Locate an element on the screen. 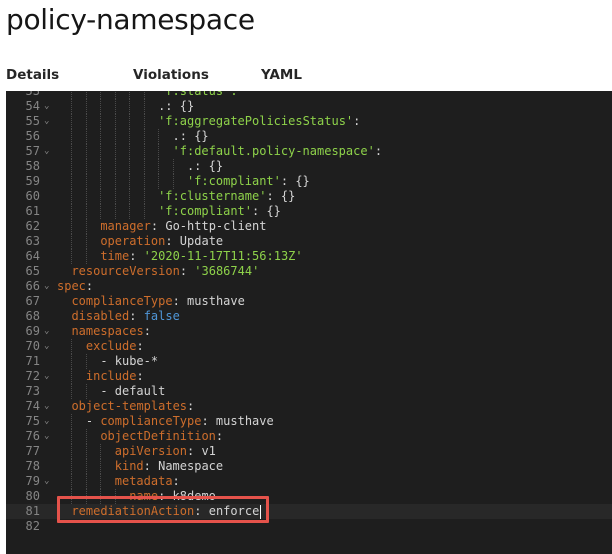  code-text: kind: Namespace is located at coordinates (169, 466).